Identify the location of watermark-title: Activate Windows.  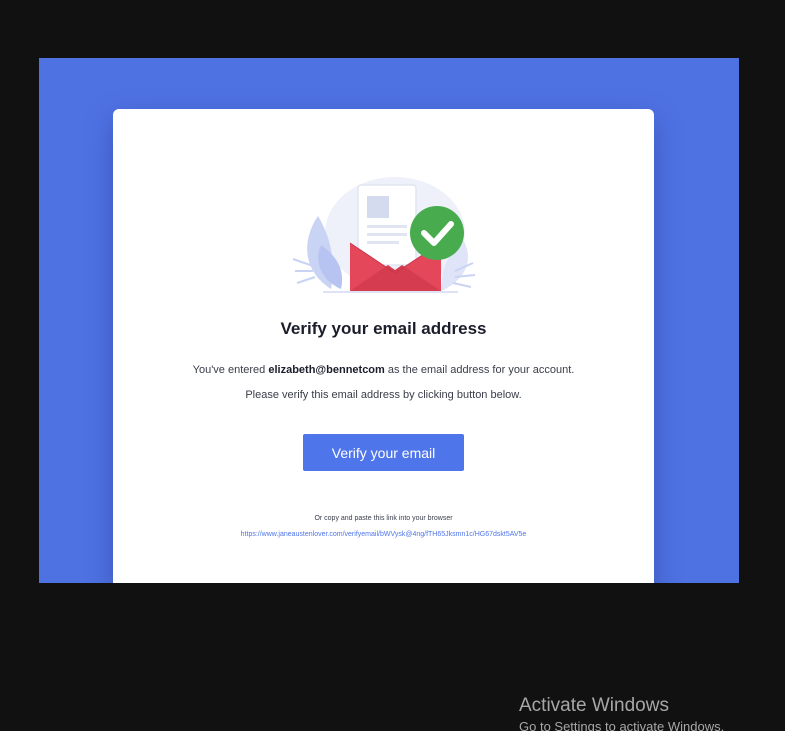
(594, 705).